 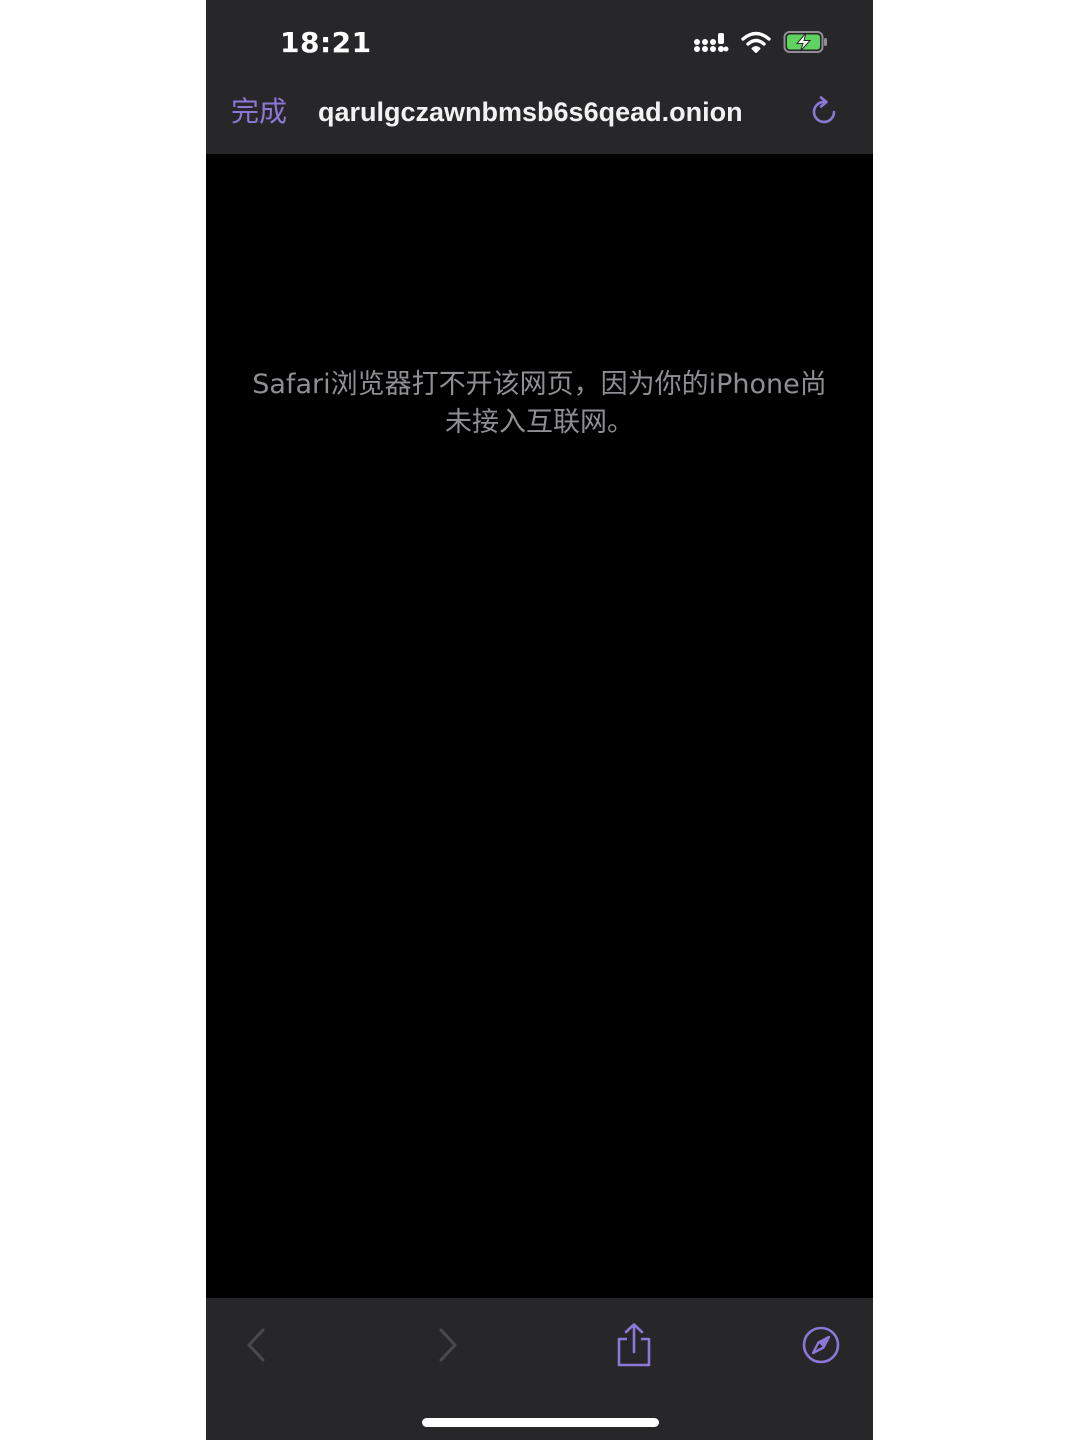 What do you see at coordinates (711, 44) in the screenshot?
I see `cellular-signal-icon` at bounding box center [711, 44].